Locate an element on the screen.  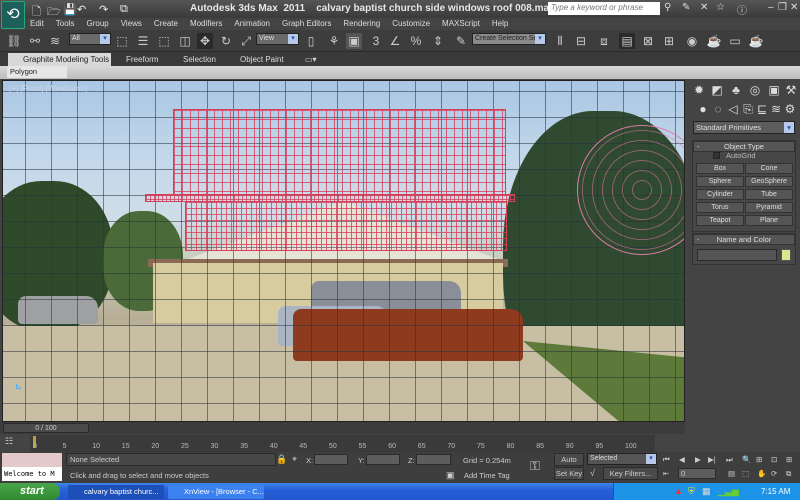
acrobat-icon: ▲ is located at coordinates (678, 491).